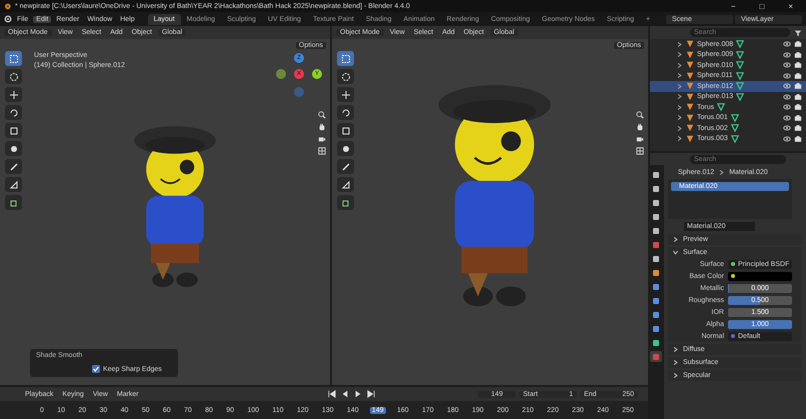 This screenshot has width=806, height=419. Describe the element at coordinates (345, 394) in the screenshot. I see `play-reverse-icon` at that location.